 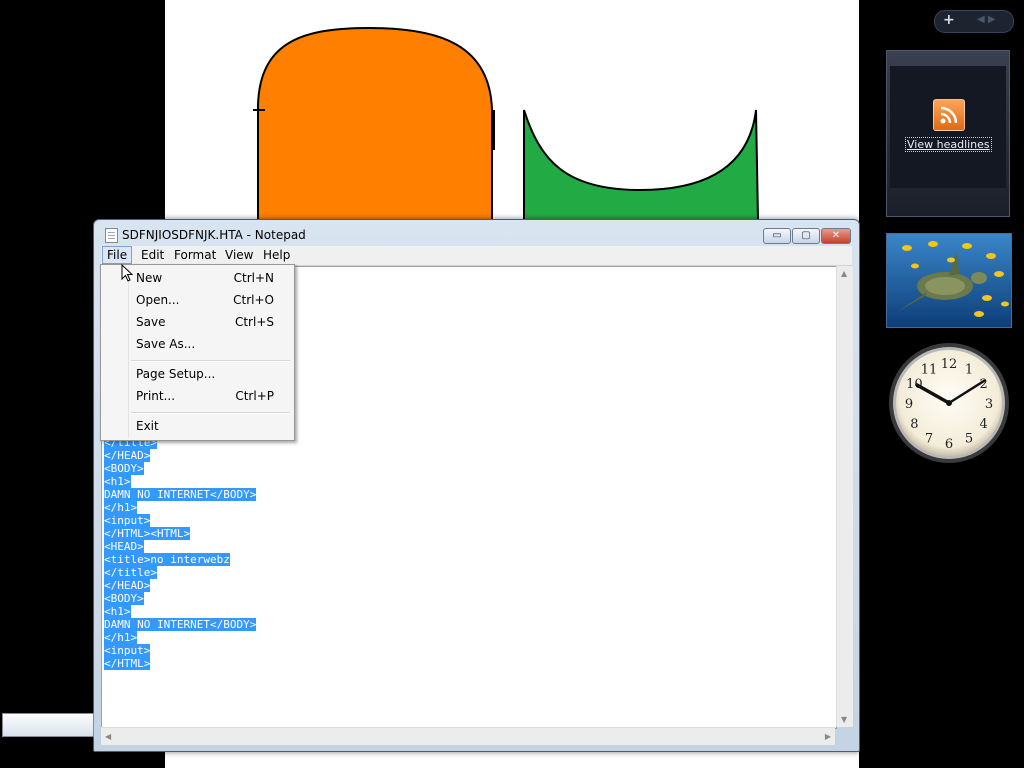 I want to click on scroll-right-icon: ▶, so click(x=828, y=736).